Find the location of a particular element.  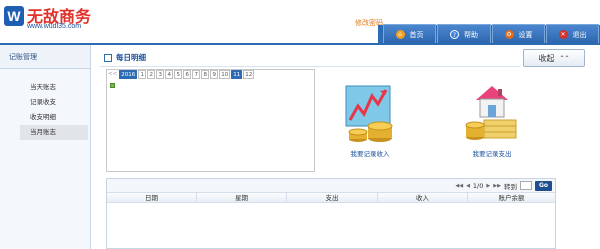

calendar-month-8: 8 is located at coordinates (205, 74).